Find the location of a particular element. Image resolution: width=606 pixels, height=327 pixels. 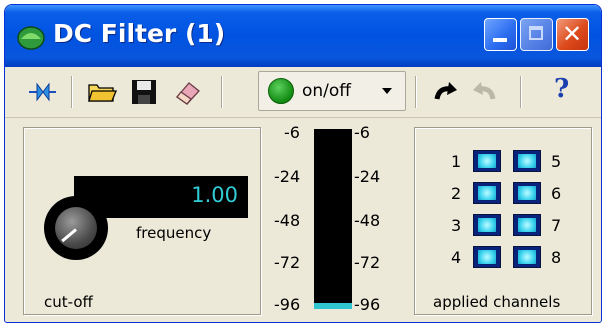

channel-number: 7 is located at coordinates (556, 225).